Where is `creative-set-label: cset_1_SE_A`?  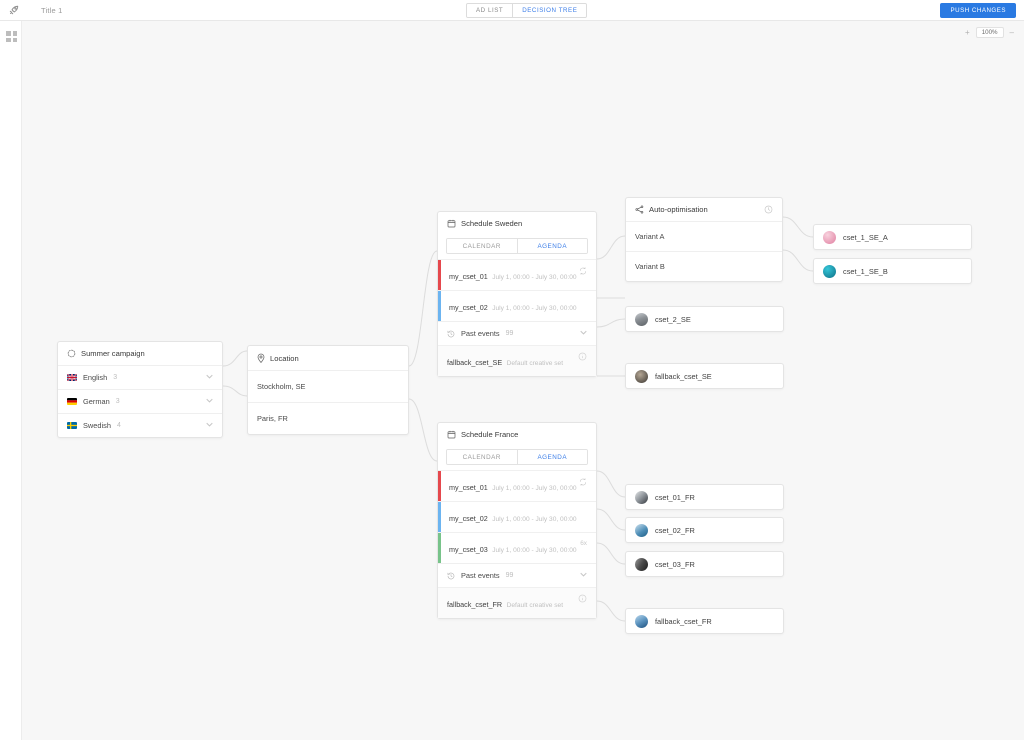 creative-set-label: cset_1_SE_A is located at coordinates (865, 237).